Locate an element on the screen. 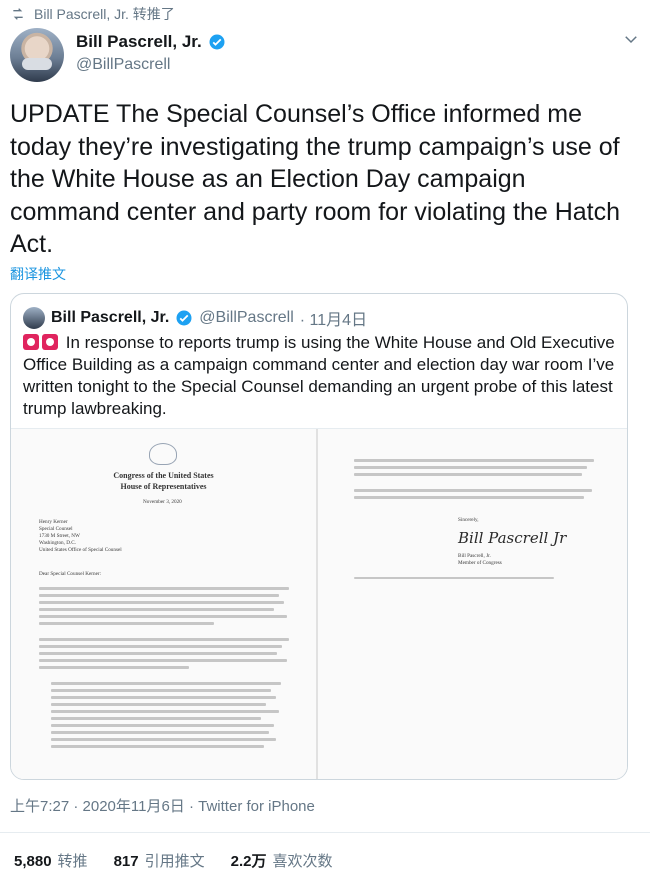  letter-closing: Sincerely, is located at coordinates (468, 520).